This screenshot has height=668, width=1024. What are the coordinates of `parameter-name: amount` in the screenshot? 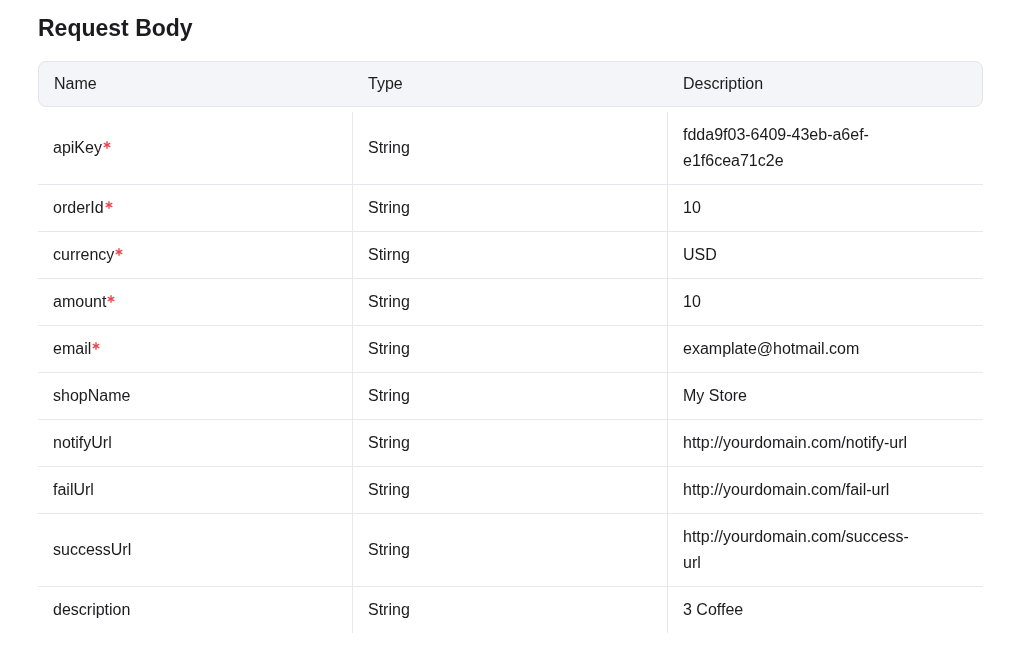 It's located at (80, 302).